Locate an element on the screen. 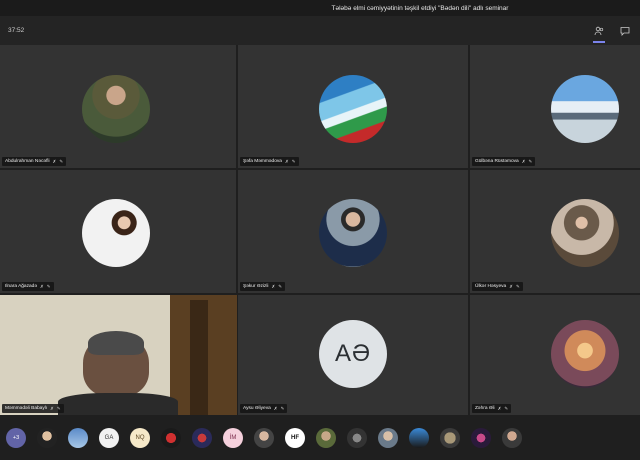  more-participants-button: +3 is located at coordinates (16, 437).